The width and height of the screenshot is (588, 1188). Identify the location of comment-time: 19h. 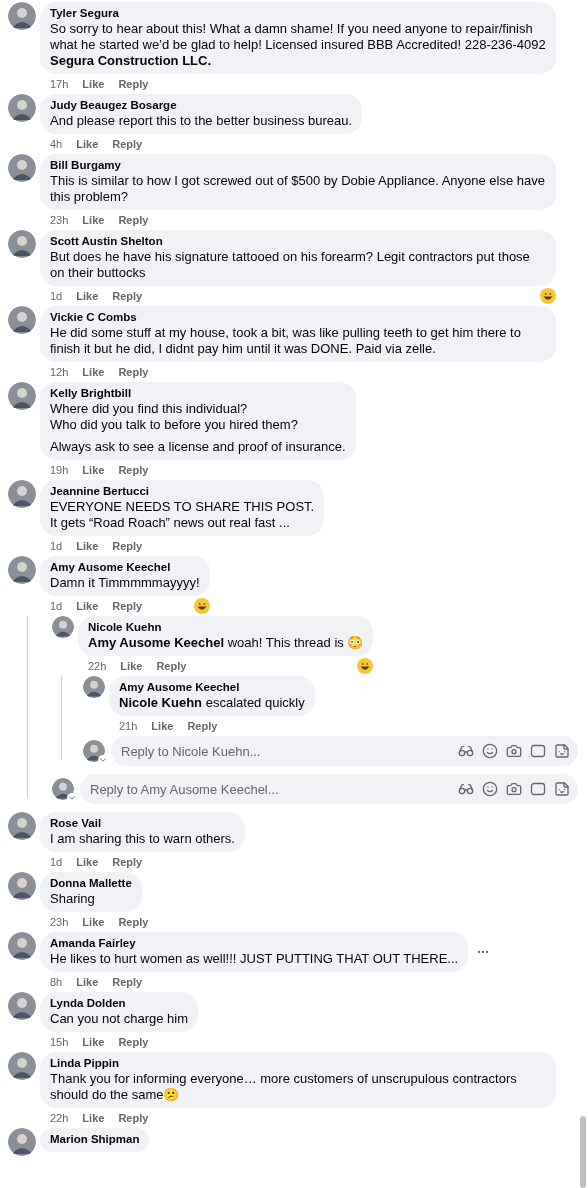
(59, 470).